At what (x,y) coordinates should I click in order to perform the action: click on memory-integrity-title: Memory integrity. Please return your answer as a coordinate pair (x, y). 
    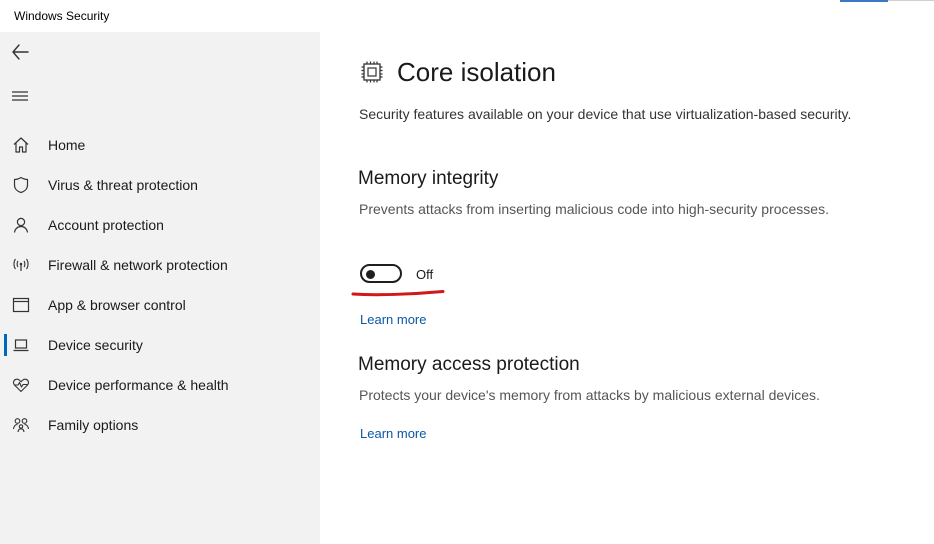
    Looking at the image, I should click on (428, 178).